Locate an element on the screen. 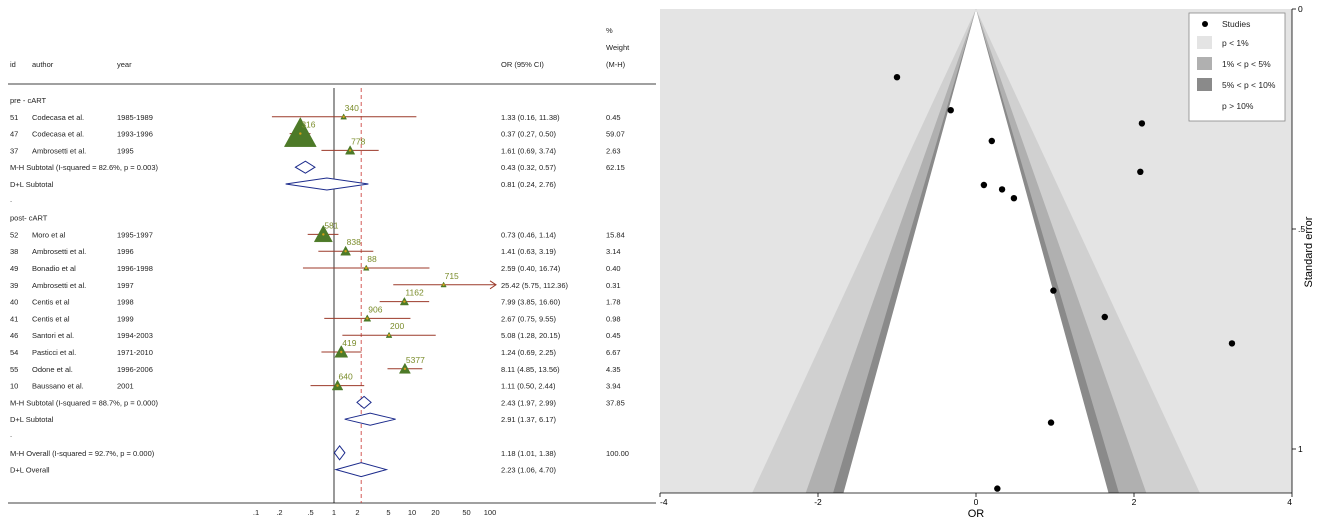 The image size is (1321, 518). sample-size-label: 1162 is located at coordinates (414, 293).